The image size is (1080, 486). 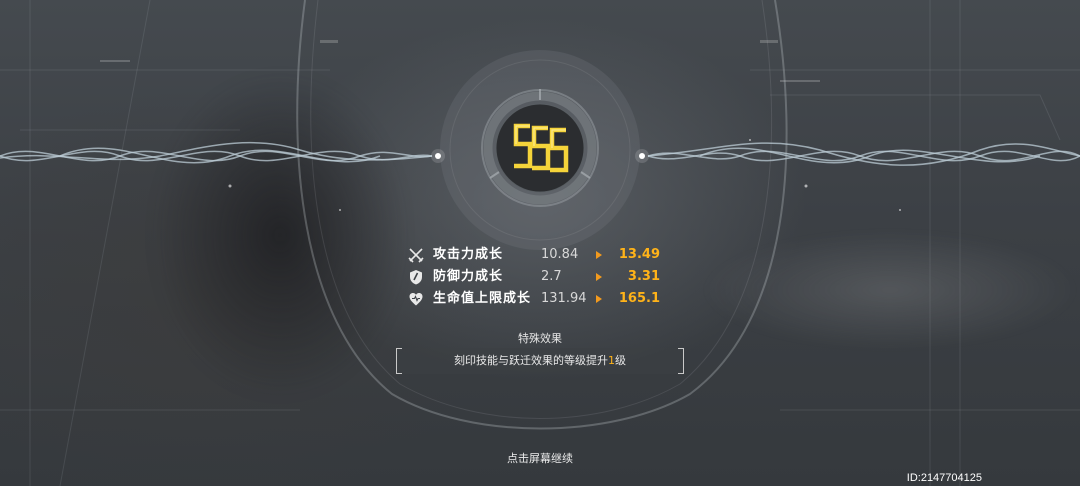 I want to click on stat-new-value: 3.31, so click(x=643, y=276).